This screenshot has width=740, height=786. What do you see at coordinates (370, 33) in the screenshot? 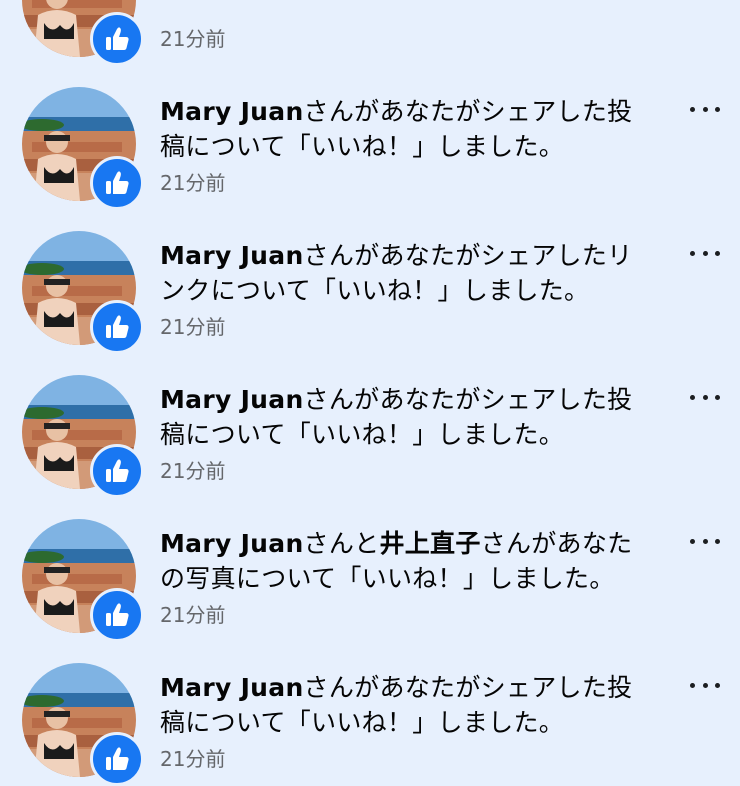
I see `notification-item: 21分前` at bounding box center [370, 33].